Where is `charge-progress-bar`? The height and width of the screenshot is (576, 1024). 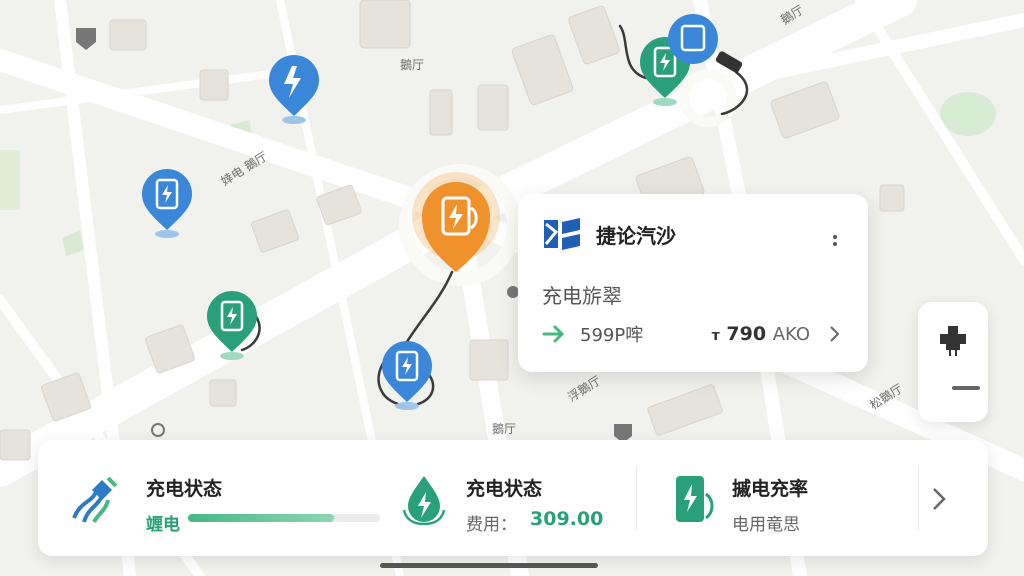
charge-progress-bar is located at coordinates (284, 518).